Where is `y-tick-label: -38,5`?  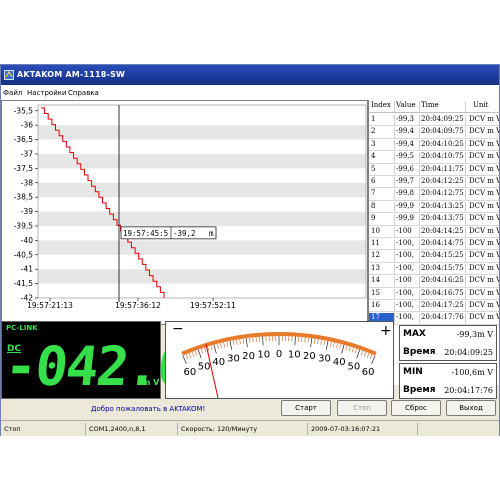 y-tick-label: -38,5 is located at coordinates (24, 197).